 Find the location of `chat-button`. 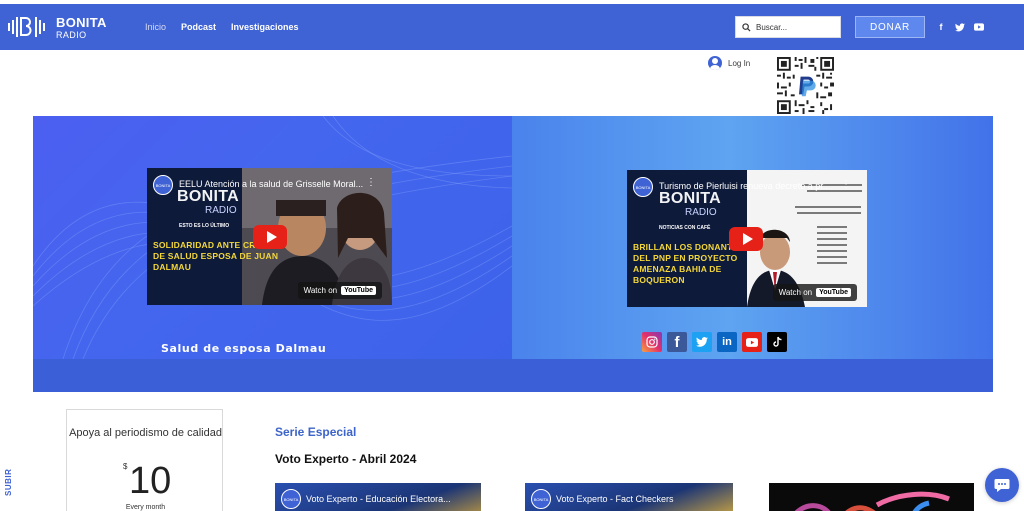

chat-button is located at coordinates (1002, 485).